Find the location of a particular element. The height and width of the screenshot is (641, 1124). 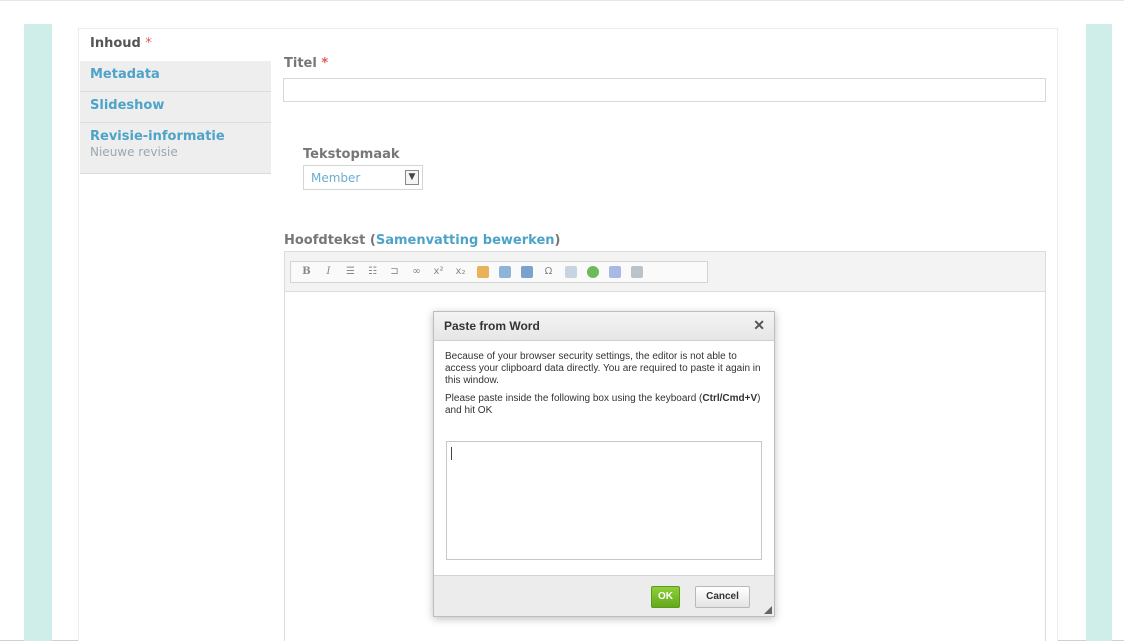

special-char-icon: Ω is located at coordinates (548, 272).